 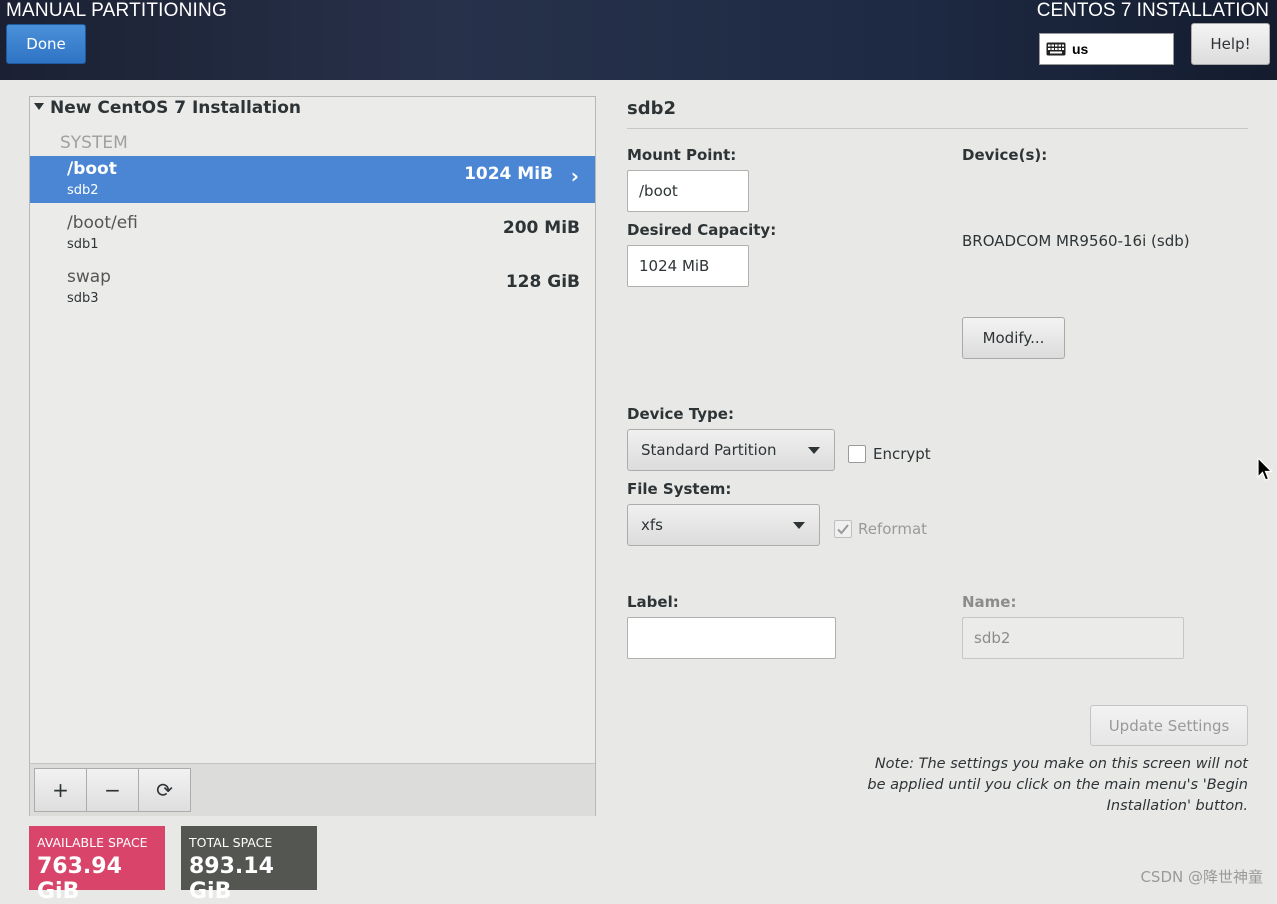 What do you see at coordinates (1201, 877) in the screenshot?
I see `watermark-text: CSDN @降世神童` at bounding box center [1201, 877].